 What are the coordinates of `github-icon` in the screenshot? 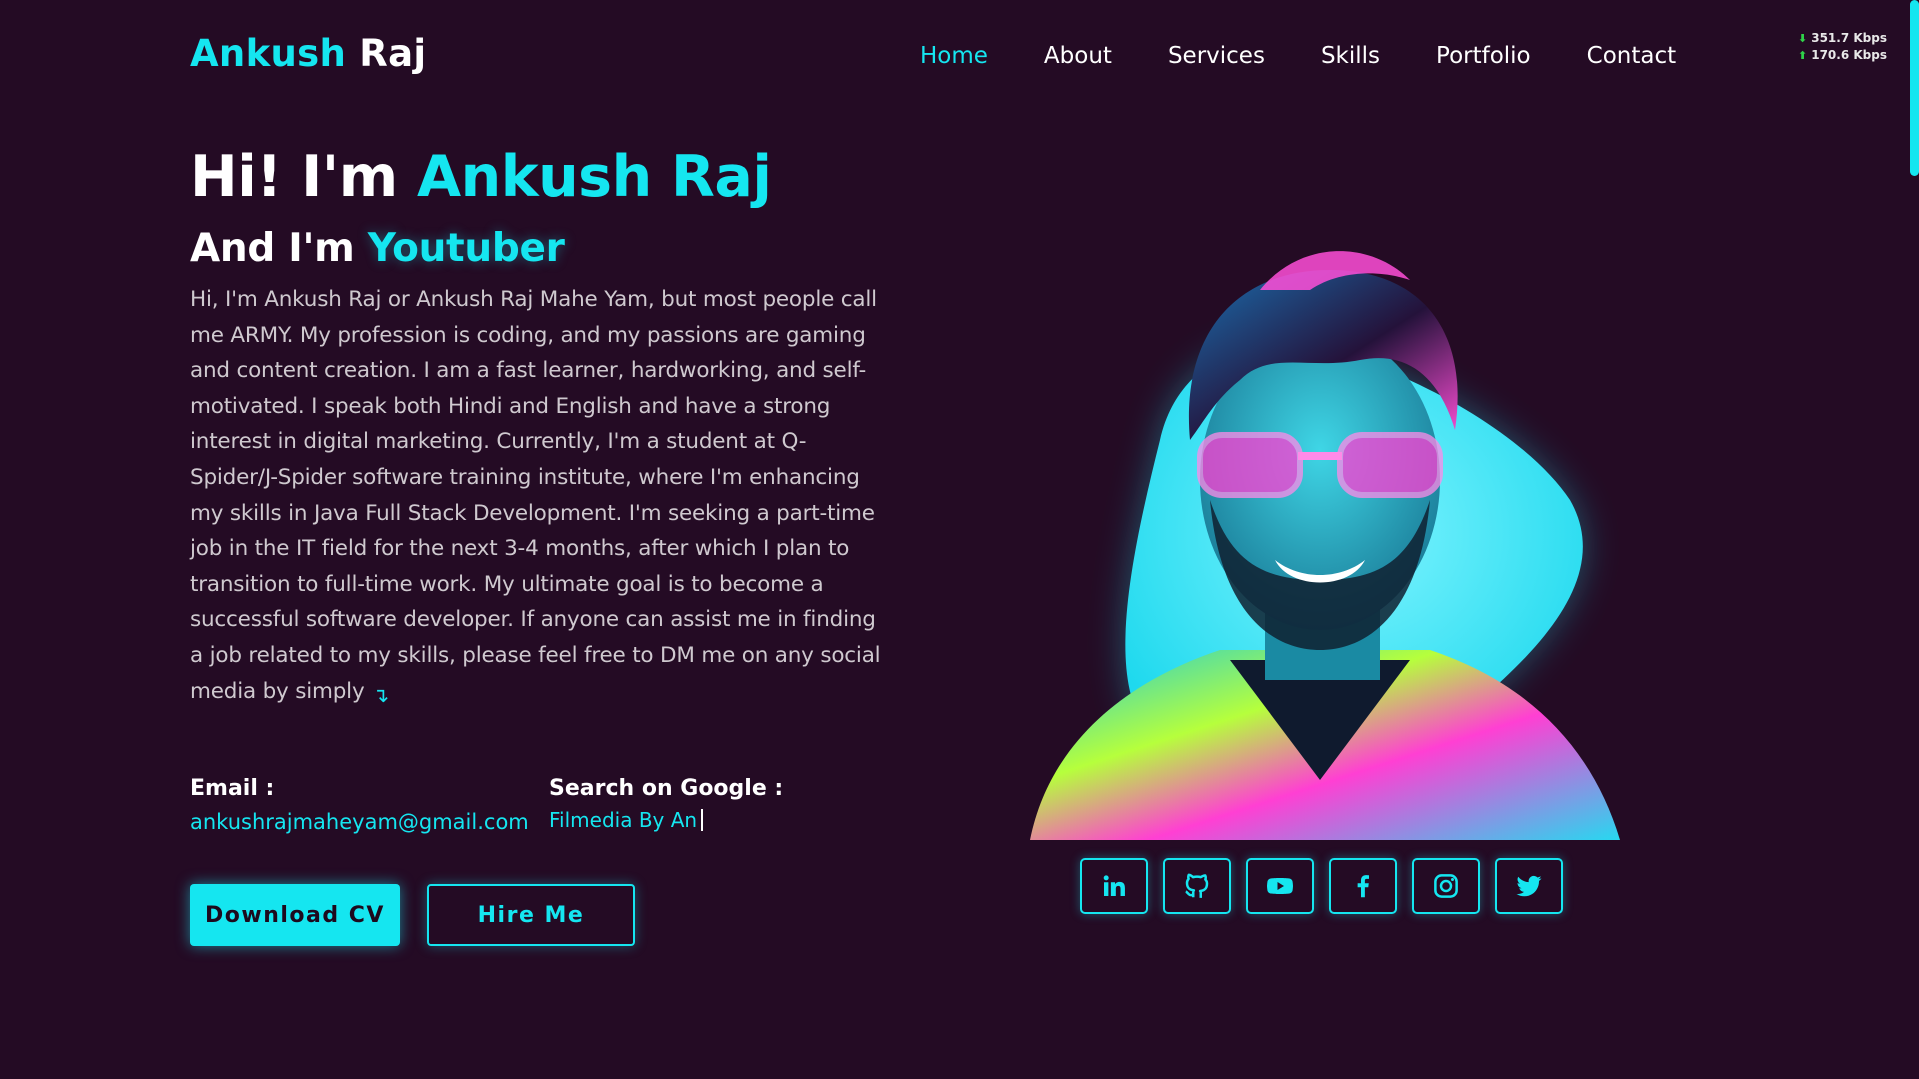 It's located at (1197, 886).